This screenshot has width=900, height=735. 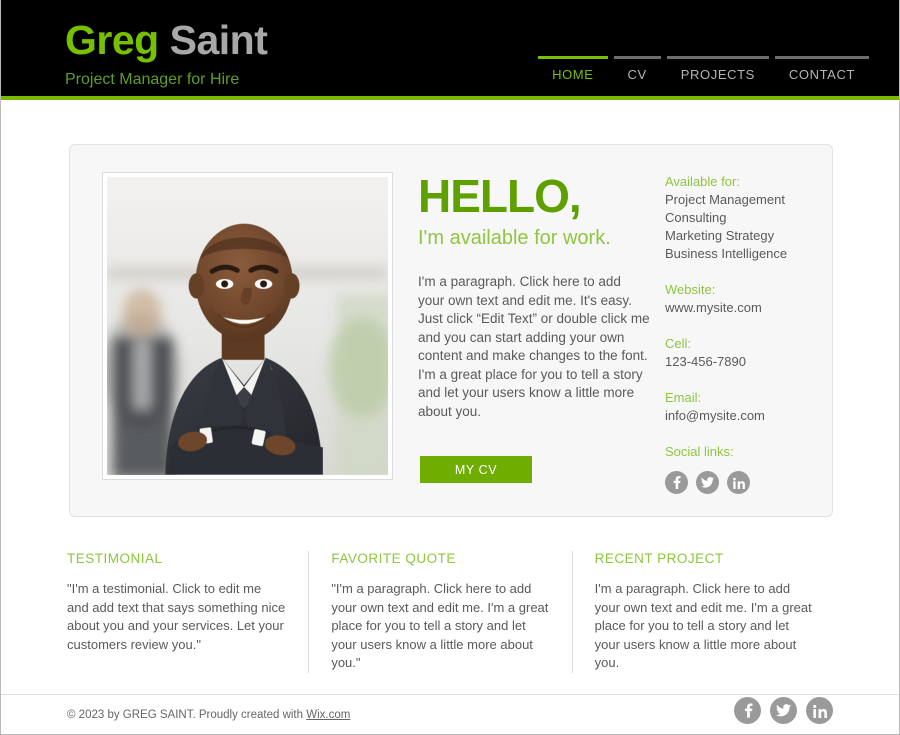 I want to click on nav-item-contact: CONTACT, so click(x=821, y=76).